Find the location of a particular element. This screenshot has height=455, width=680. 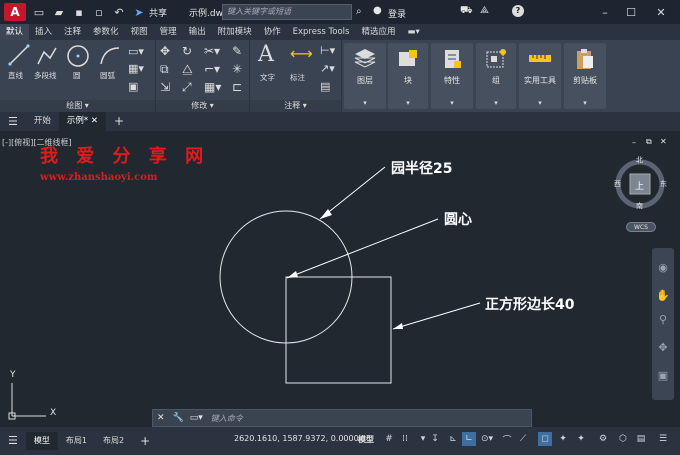

viewcube-south: 南 is located at coordinates (639, 206).